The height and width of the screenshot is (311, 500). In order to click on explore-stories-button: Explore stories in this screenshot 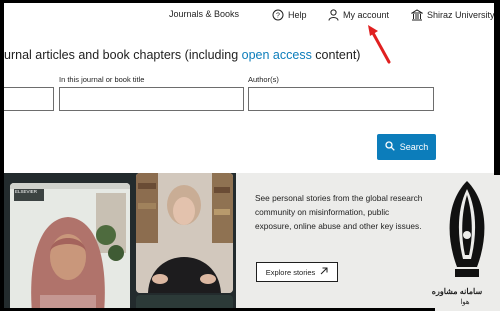, I will do `click(297, 272)`.